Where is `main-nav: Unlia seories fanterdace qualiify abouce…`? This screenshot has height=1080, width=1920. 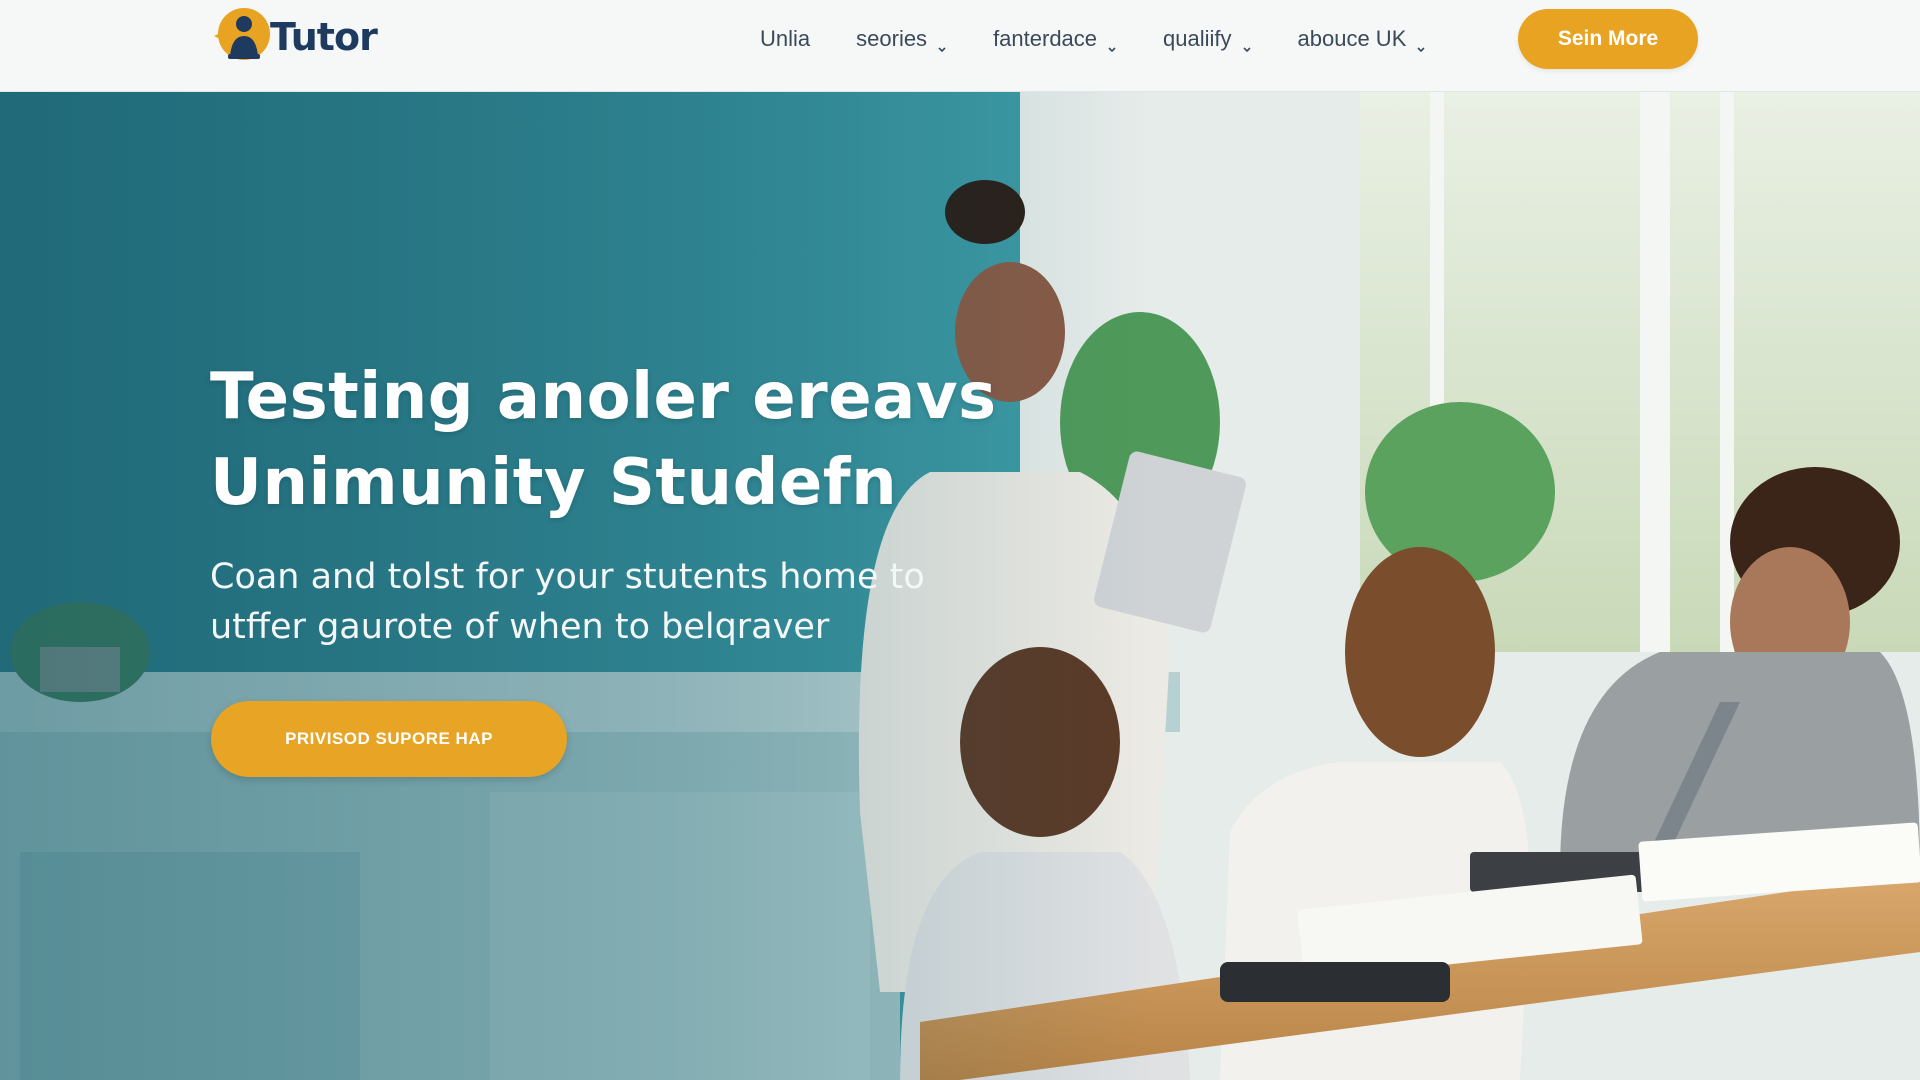
main-nav: Unlia seories fanterdace qualiify abouce… is located at coordinates (1116, 39).